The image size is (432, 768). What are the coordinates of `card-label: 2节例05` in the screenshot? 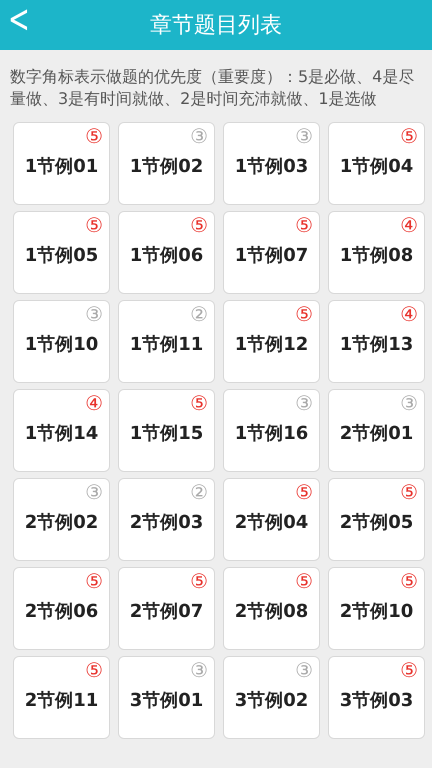 It's located at (377, 522).